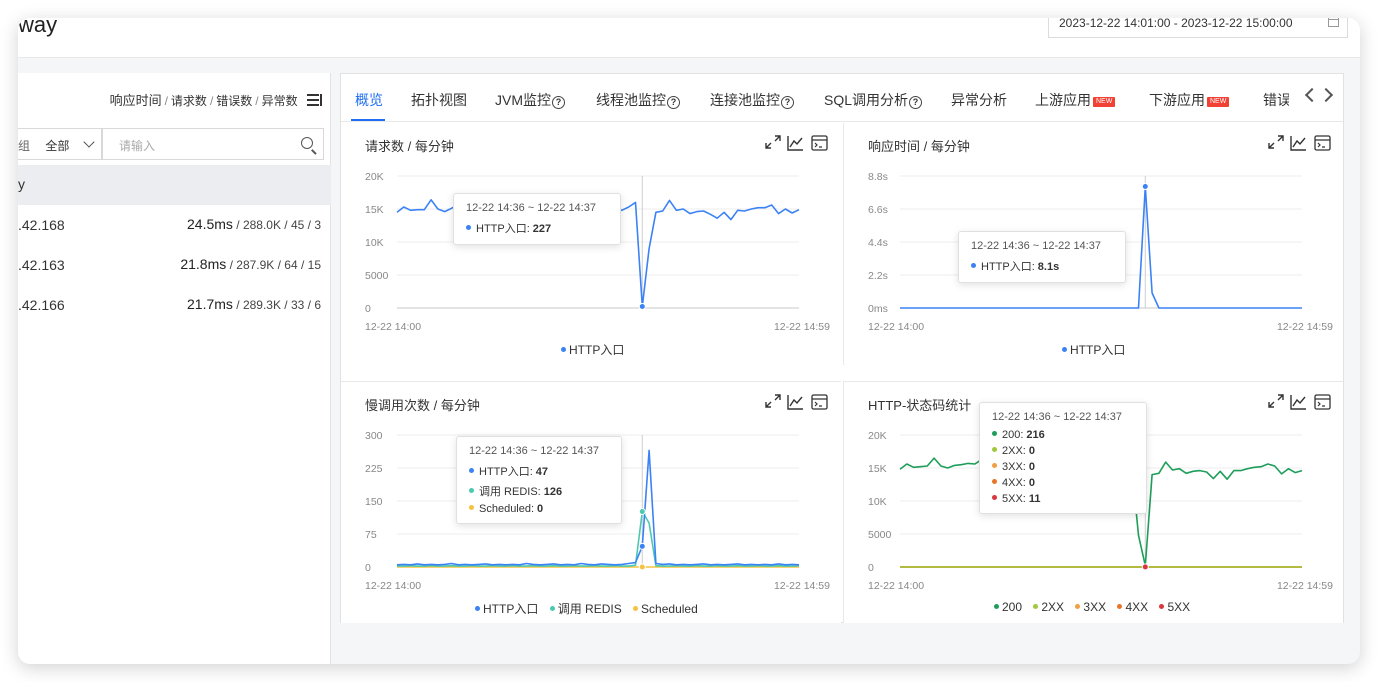  I want to click on tab-downstream: 下游应用 NEW, so click(1189, 100).